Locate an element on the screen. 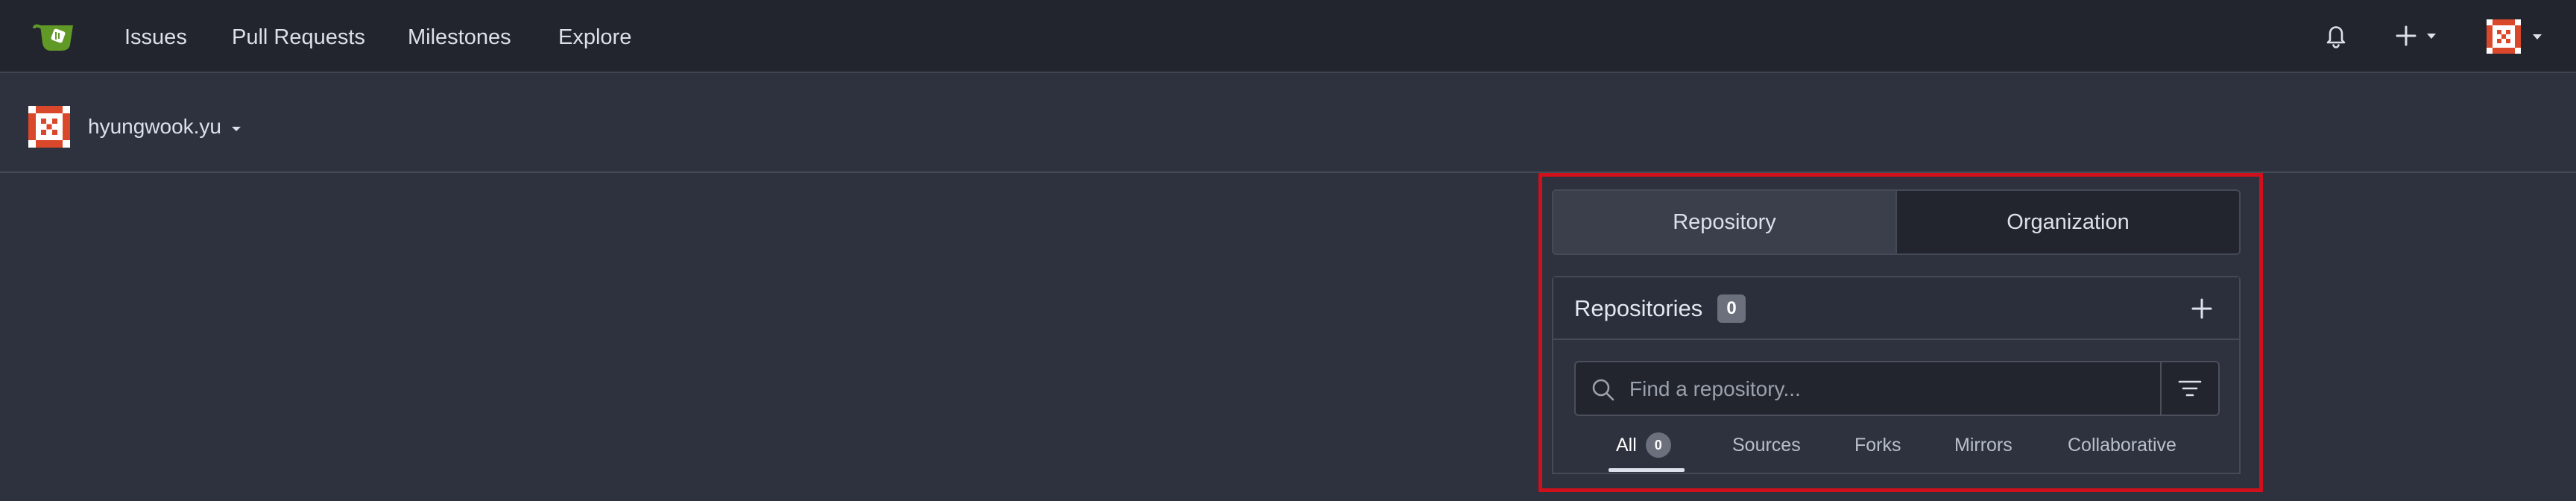 The height and width of the screenshot is (501, 2576). filter-icon is located at coordinates (2190, 388).